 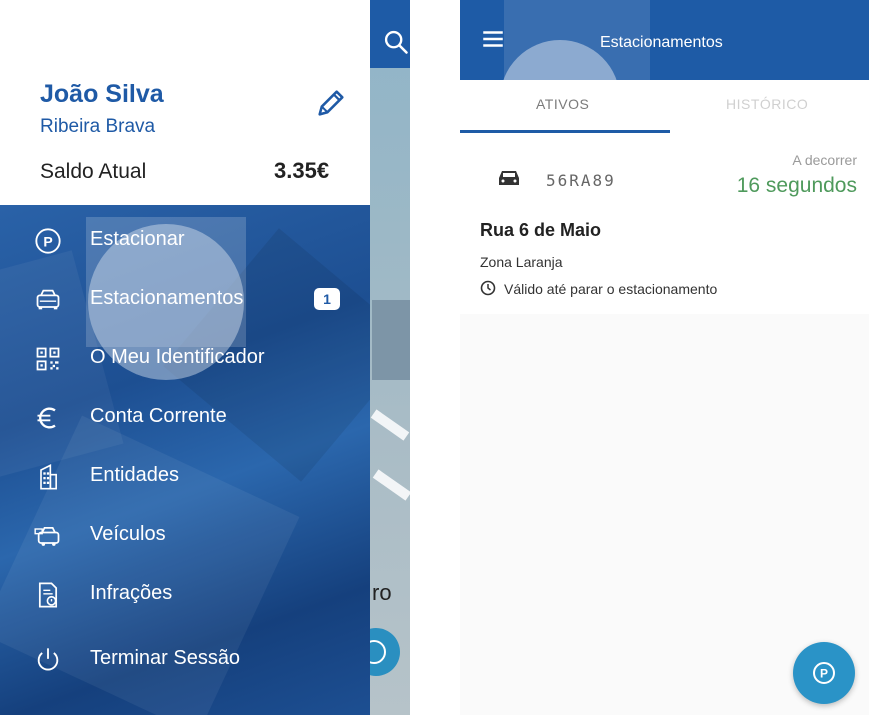 I want to click on menu-item-label: Infrações, so click(x=131, y=593).